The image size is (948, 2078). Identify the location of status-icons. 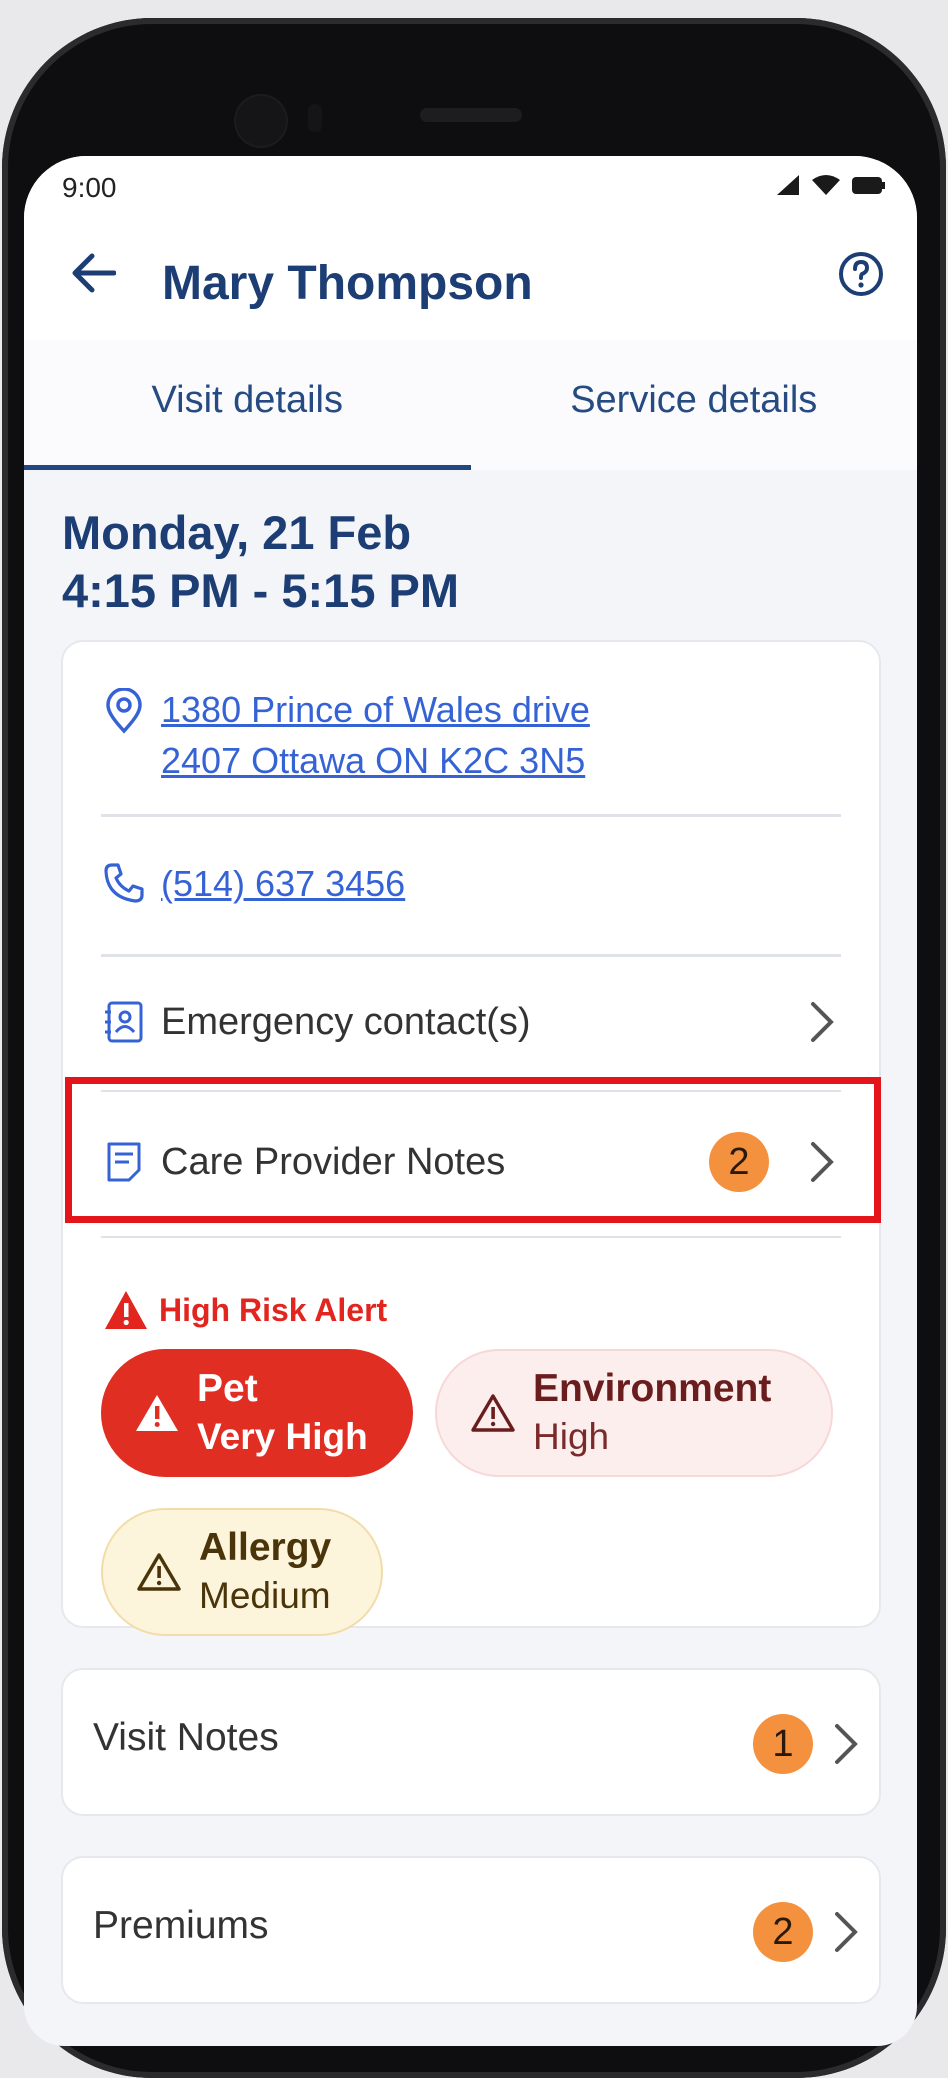
(830, 185).